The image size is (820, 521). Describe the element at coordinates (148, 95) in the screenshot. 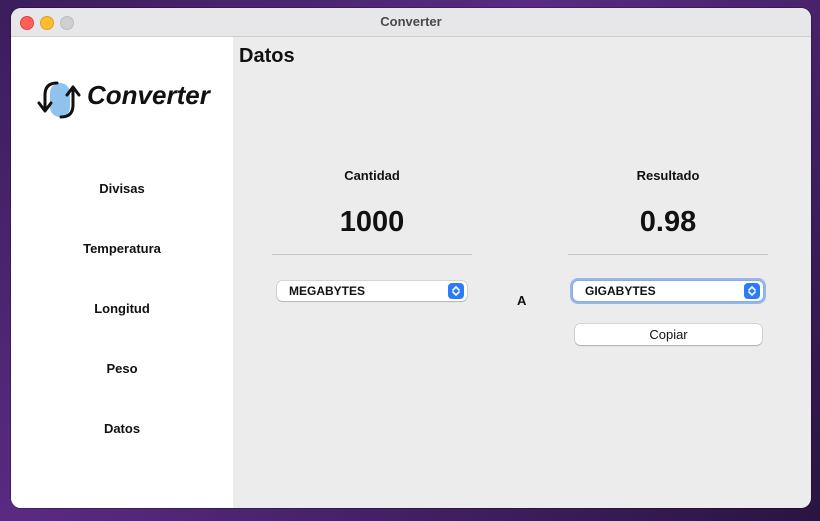

I see `logo-text: Converter` at that location.